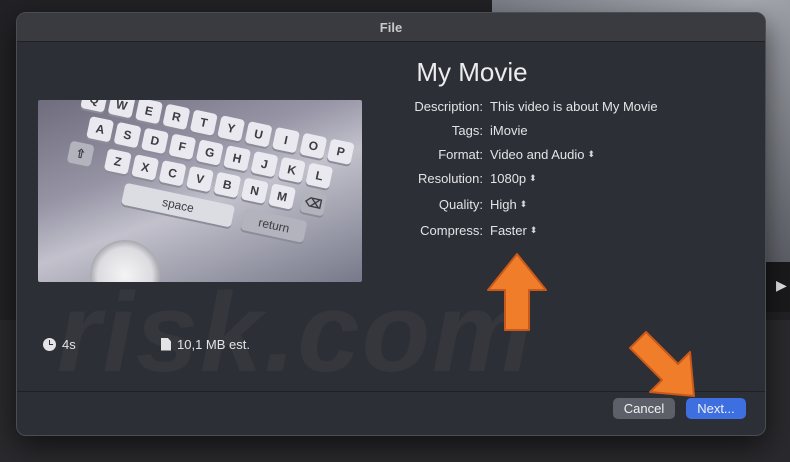  I want to click on keyboard-key: Y, so click(231, 128).